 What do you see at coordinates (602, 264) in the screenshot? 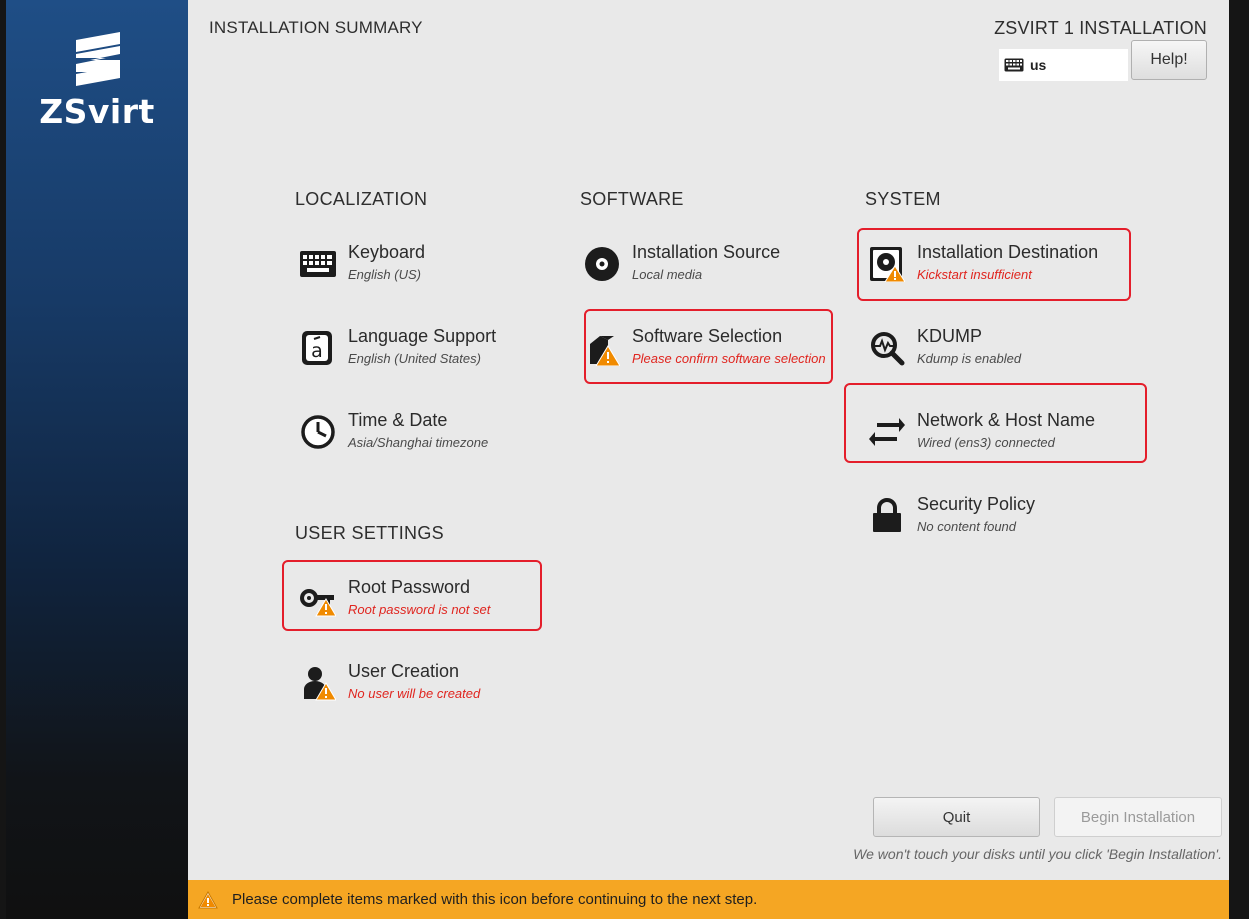
I see `disc-icon` at bounding box center [602, 264].